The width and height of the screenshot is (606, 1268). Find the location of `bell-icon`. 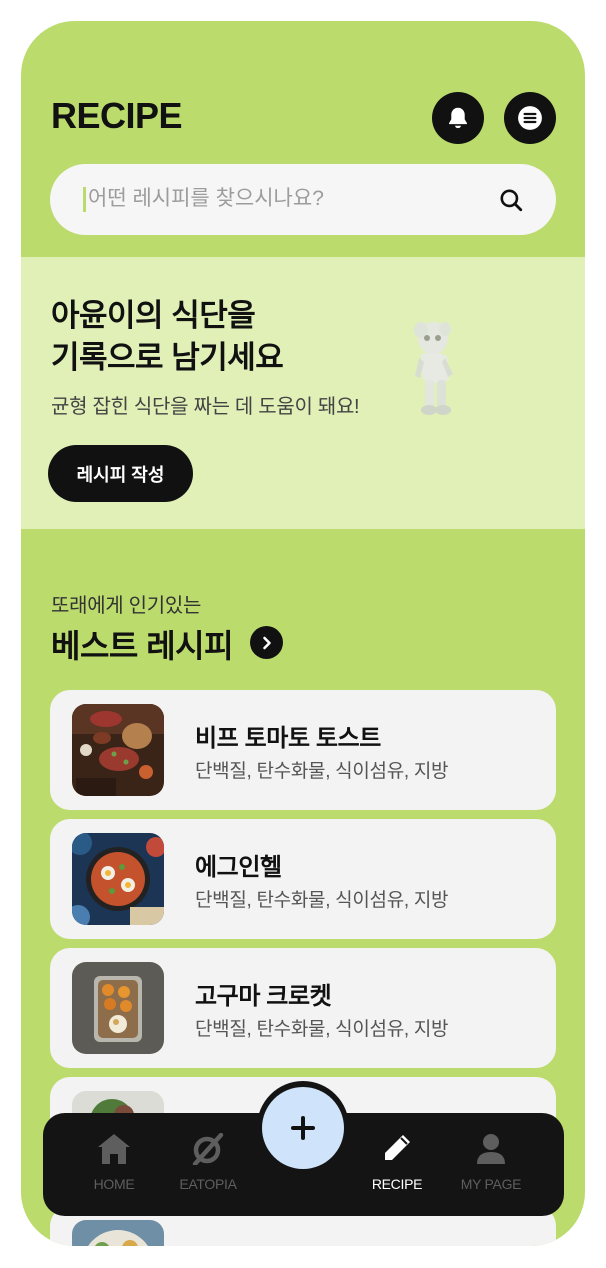

bell-icon is located at coordinates (458, 118).